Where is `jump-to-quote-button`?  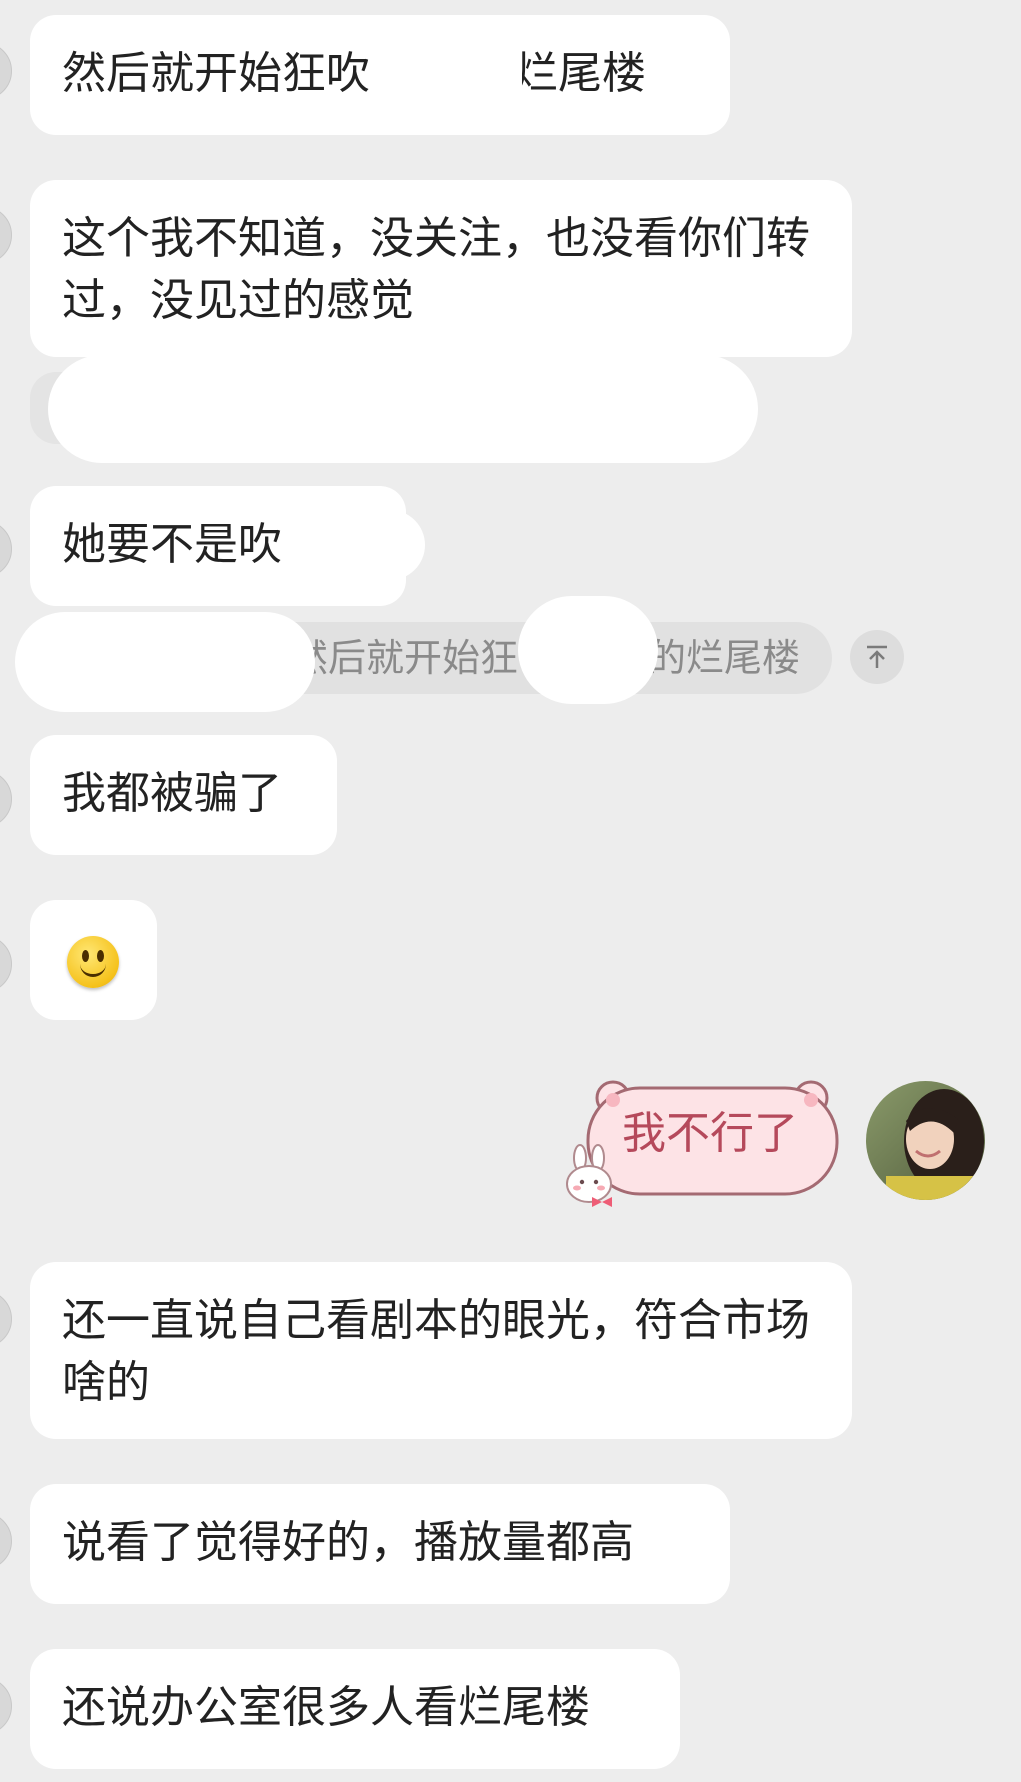
jump-to-quote-button is located at coordinates (877, 657).